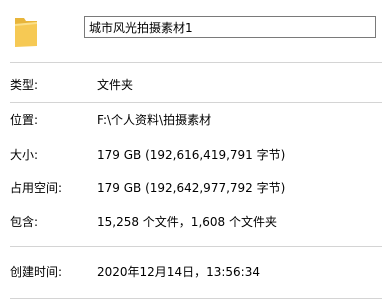 Image resolution: width=392 pixels, height=305 pixels. I want to click on contains-label: 包含:, so click(24, 222).